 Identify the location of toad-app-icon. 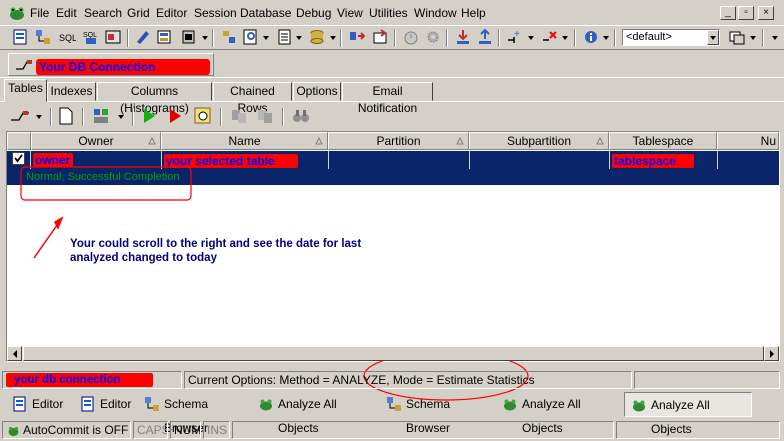
(17, 13).